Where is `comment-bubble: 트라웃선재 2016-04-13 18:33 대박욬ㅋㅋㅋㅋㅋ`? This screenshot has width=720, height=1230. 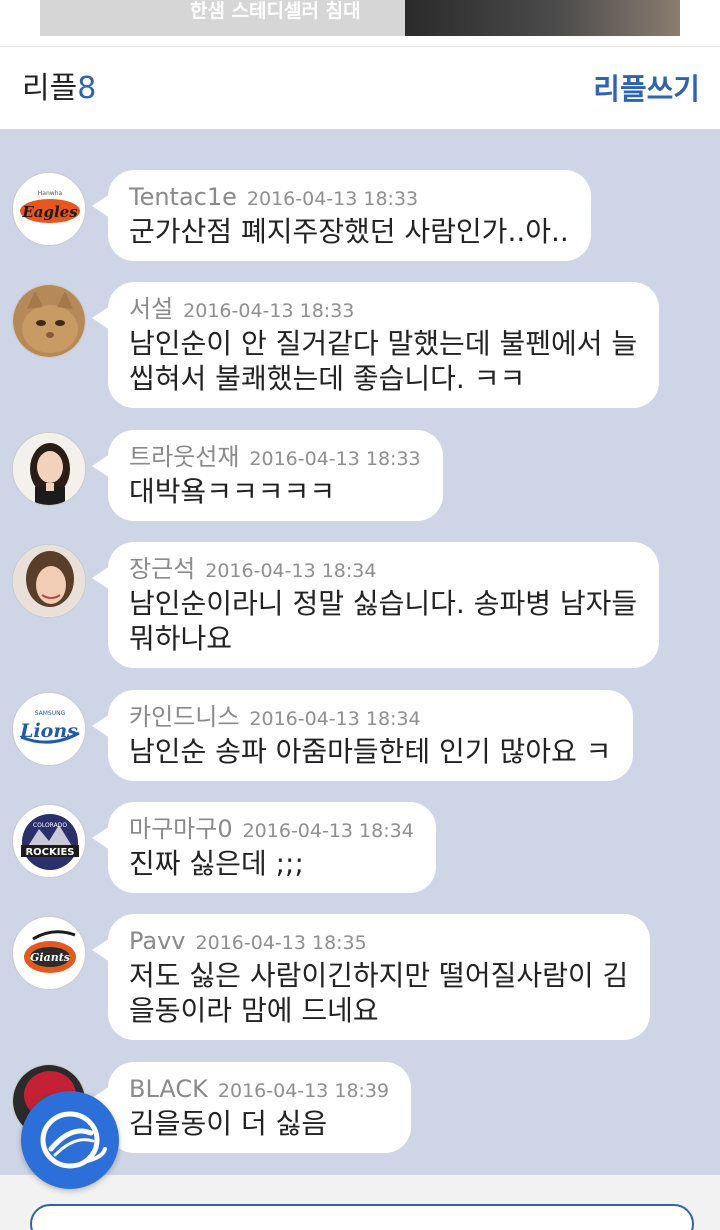 comment-bubble: 트라웃선재 2016-04-13 18:33 대박욬ㅋㅋㅋㅋㅋ is located at coordinates (267, 475).